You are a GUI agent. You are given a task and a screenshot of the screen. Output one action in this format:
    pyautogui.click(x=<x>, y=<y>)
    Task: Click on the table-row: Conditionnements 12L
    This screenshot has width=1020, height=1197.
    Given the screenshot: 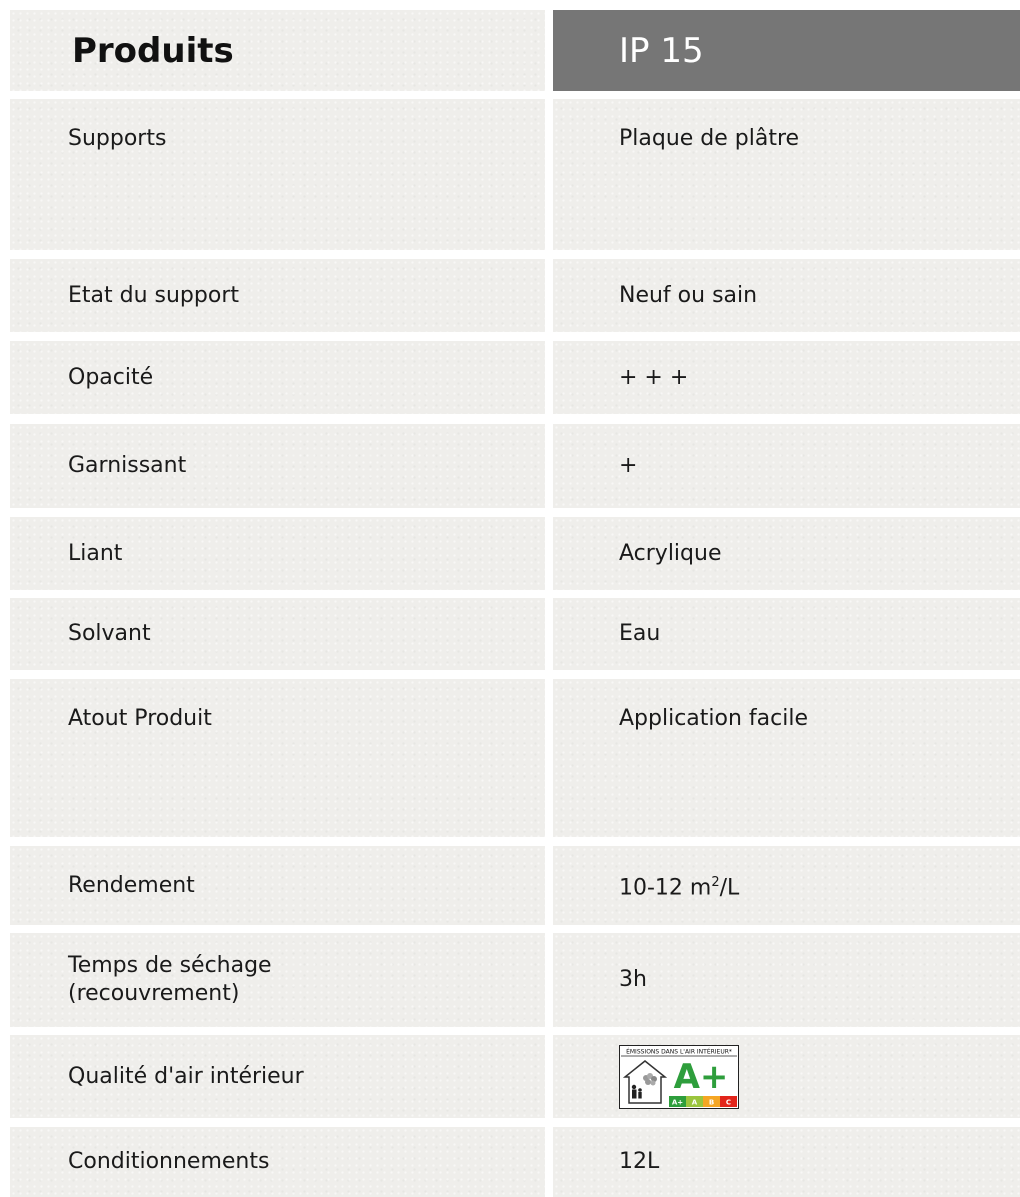 What is the action you would take?
    pyautogui.click(x=515, y=1162)
    